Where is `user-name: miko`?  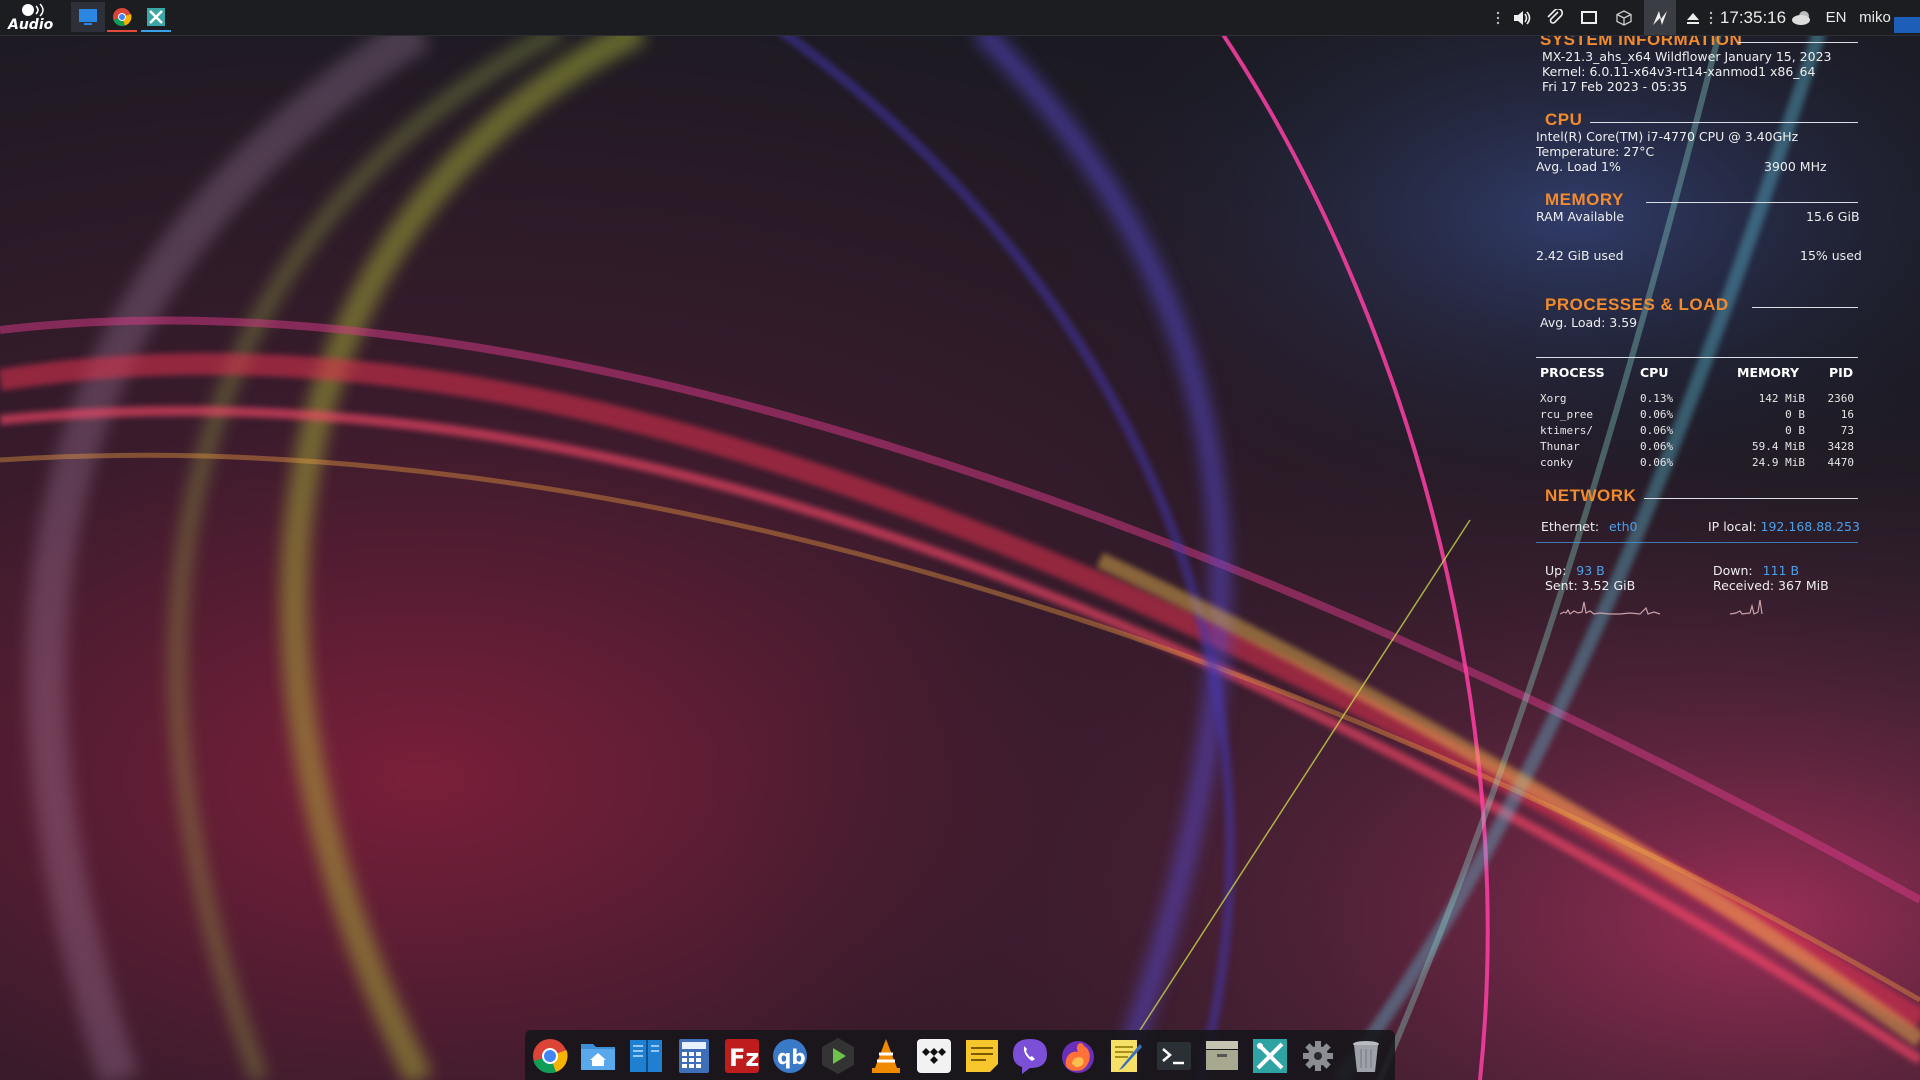
user-name: miko is located at coordinates (1875, 17).